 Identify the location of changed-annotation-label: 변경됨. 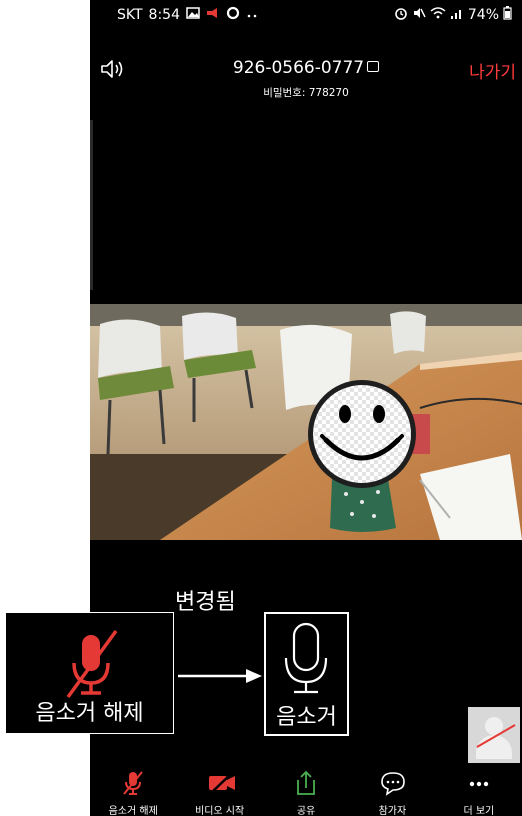
(205, 602).